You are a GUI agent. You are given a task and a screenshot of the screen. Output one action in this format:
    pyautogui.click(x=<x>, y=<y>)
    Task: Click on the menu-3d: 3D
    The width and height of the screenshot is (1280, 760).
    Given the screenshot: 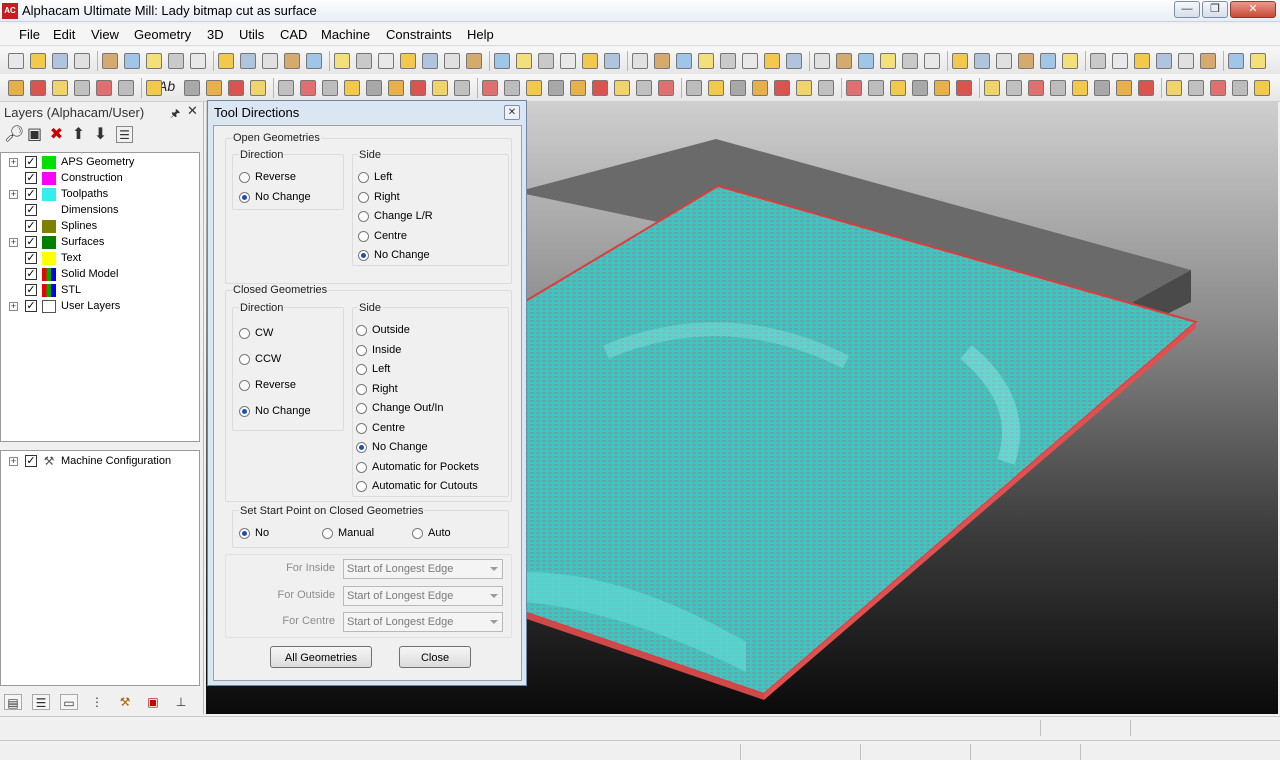 What is the action you would take?
    pyautogui.click(x=215, y=34)
    